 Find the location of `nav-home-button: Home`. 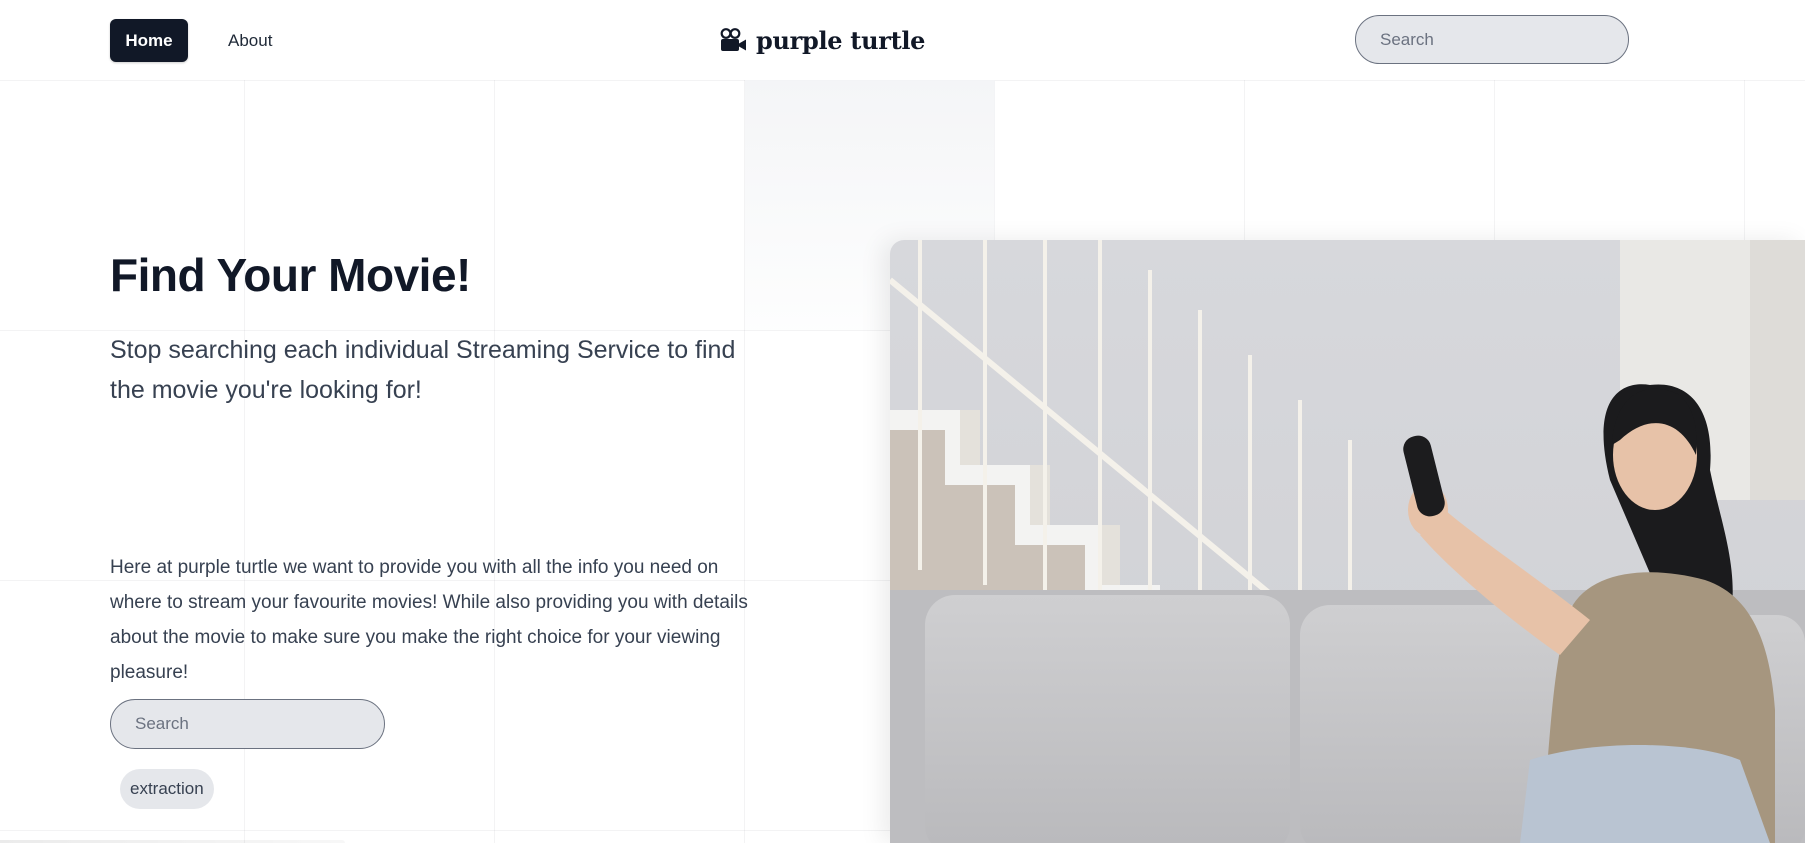

nav-home-button: Home is located at coordinates (149, 40).